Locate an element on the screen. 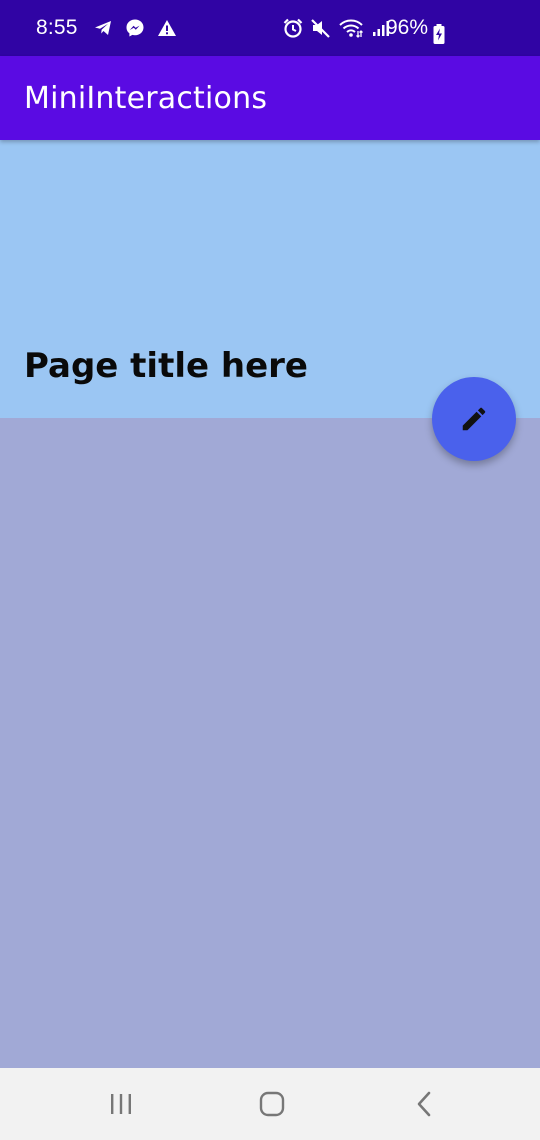  back-icon is located at coordinates (424, 1104).